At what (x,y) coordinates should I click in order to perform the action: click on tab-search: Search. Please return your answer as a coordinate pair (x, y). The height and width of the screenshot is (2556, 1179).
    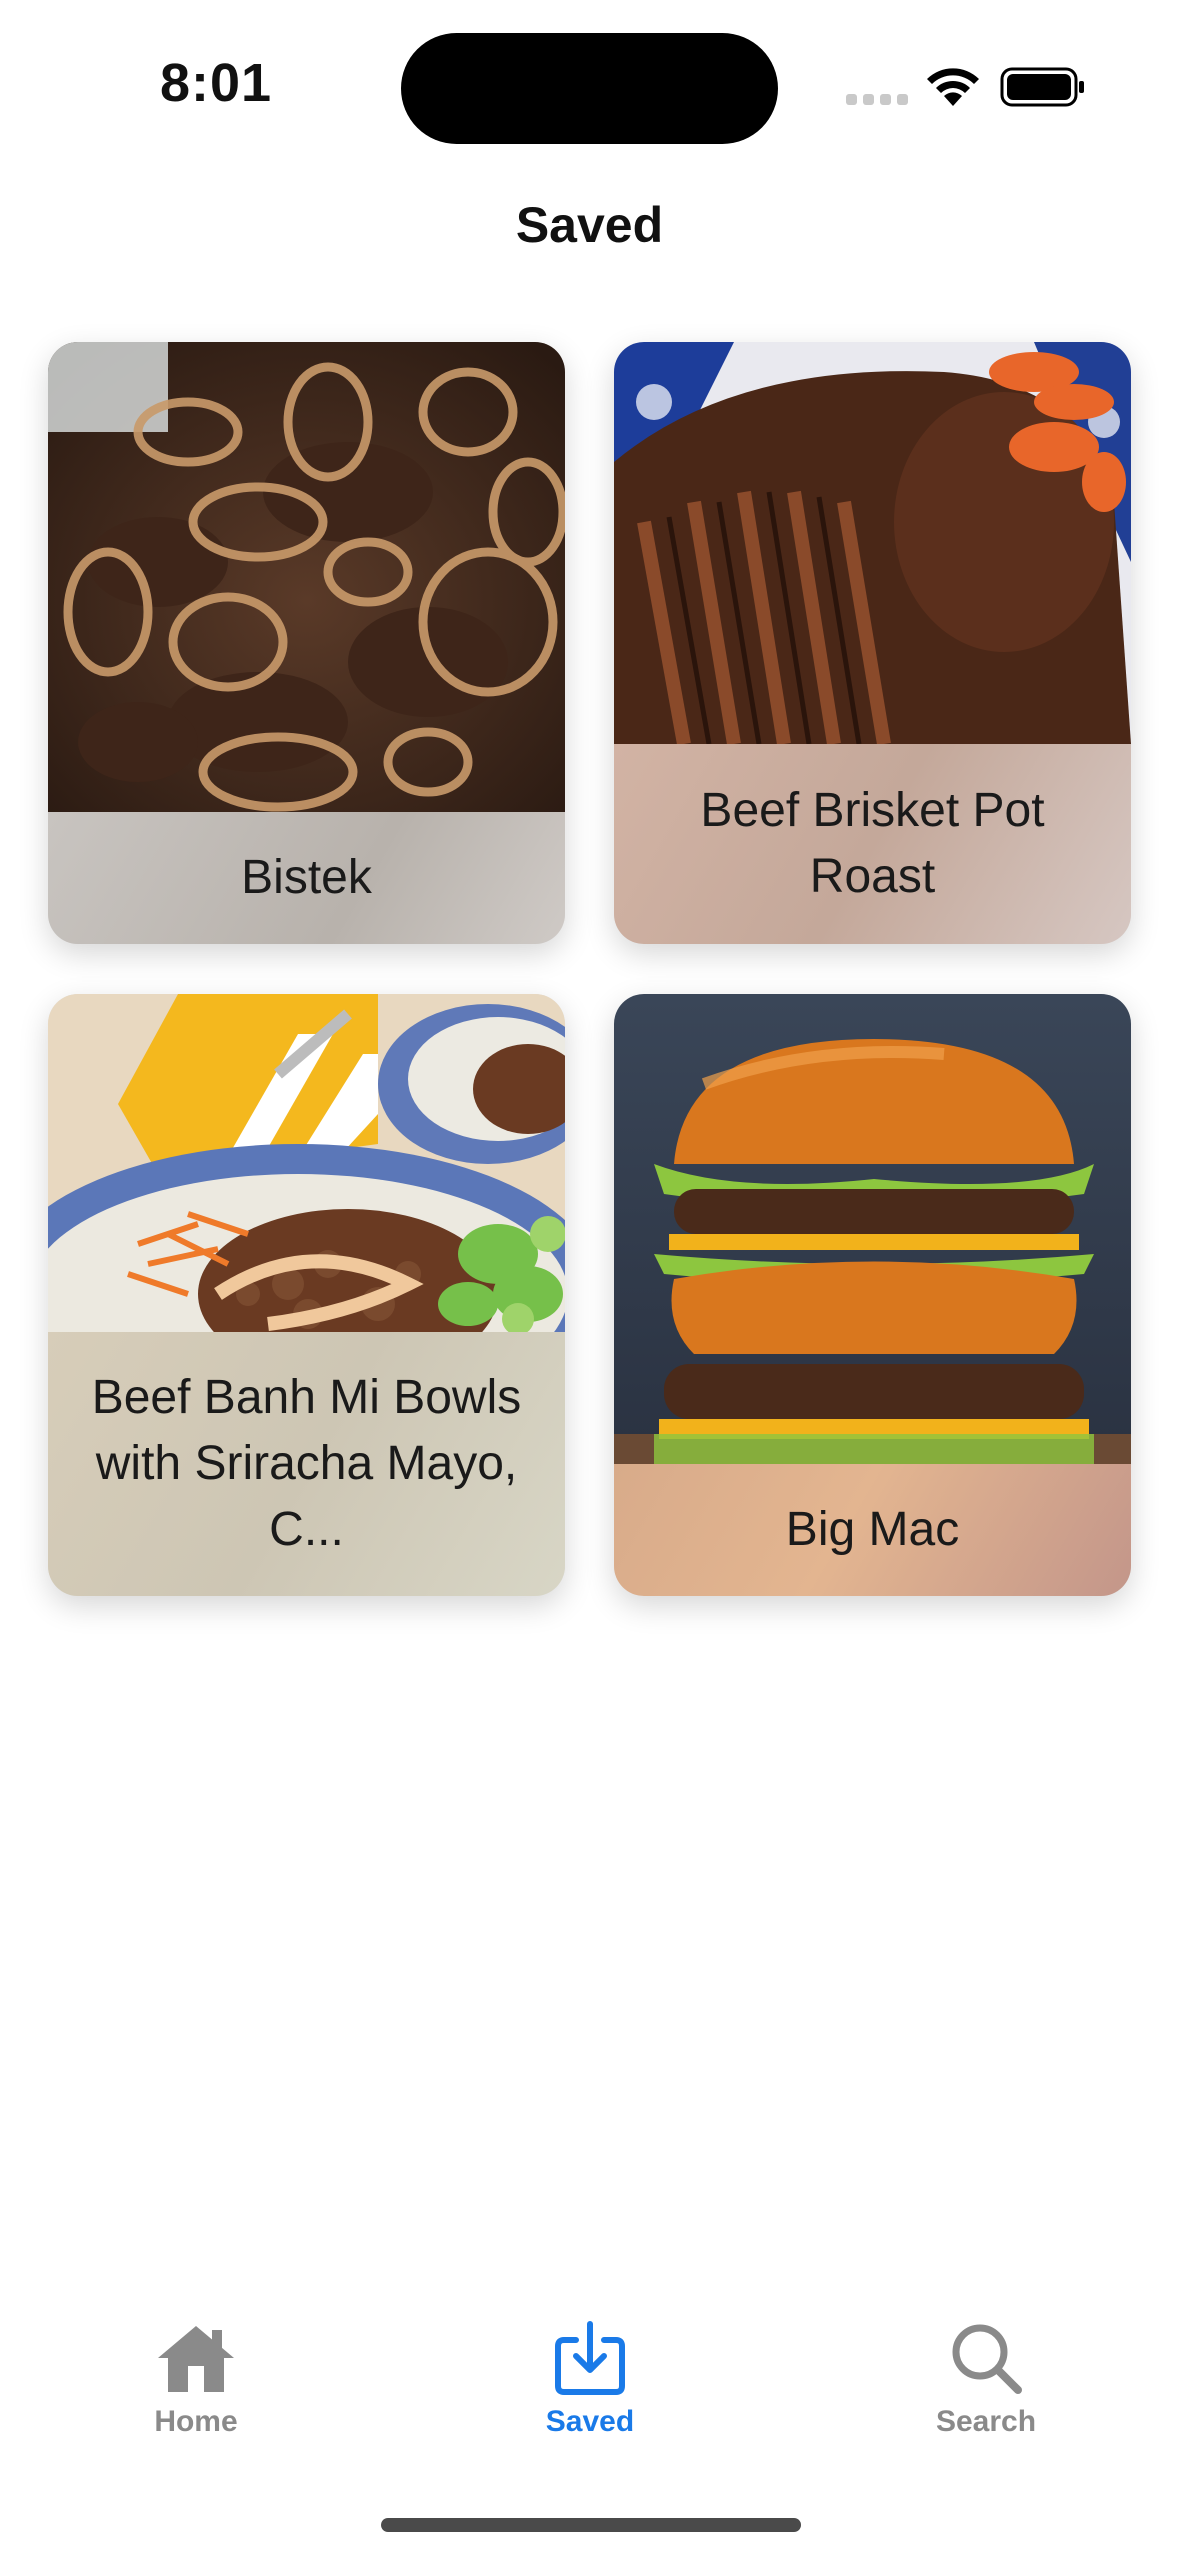
    Looking at the image, I should click on (986, 2379).